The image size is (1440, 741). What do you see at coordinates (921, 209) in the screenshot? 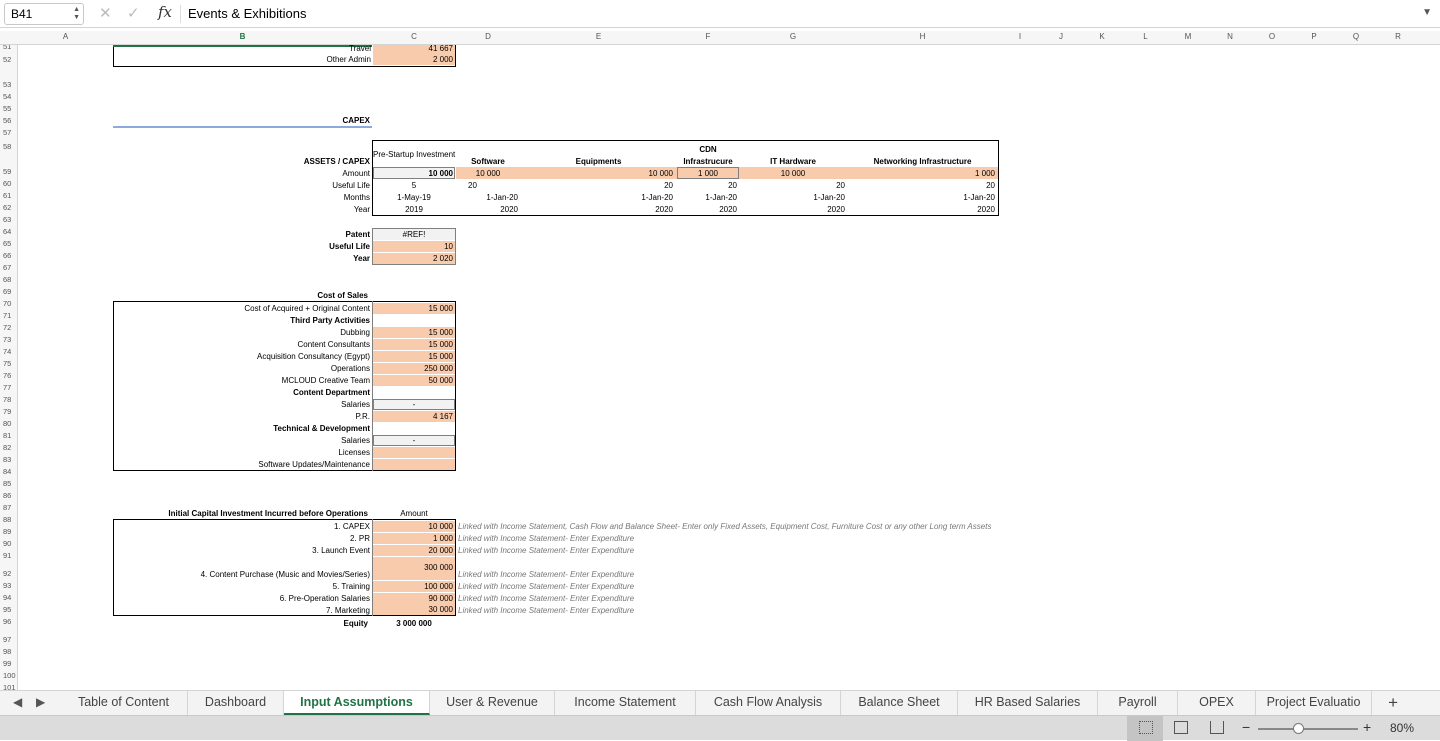
I see `networking-year: 2020` at bounding box center [921, 209].